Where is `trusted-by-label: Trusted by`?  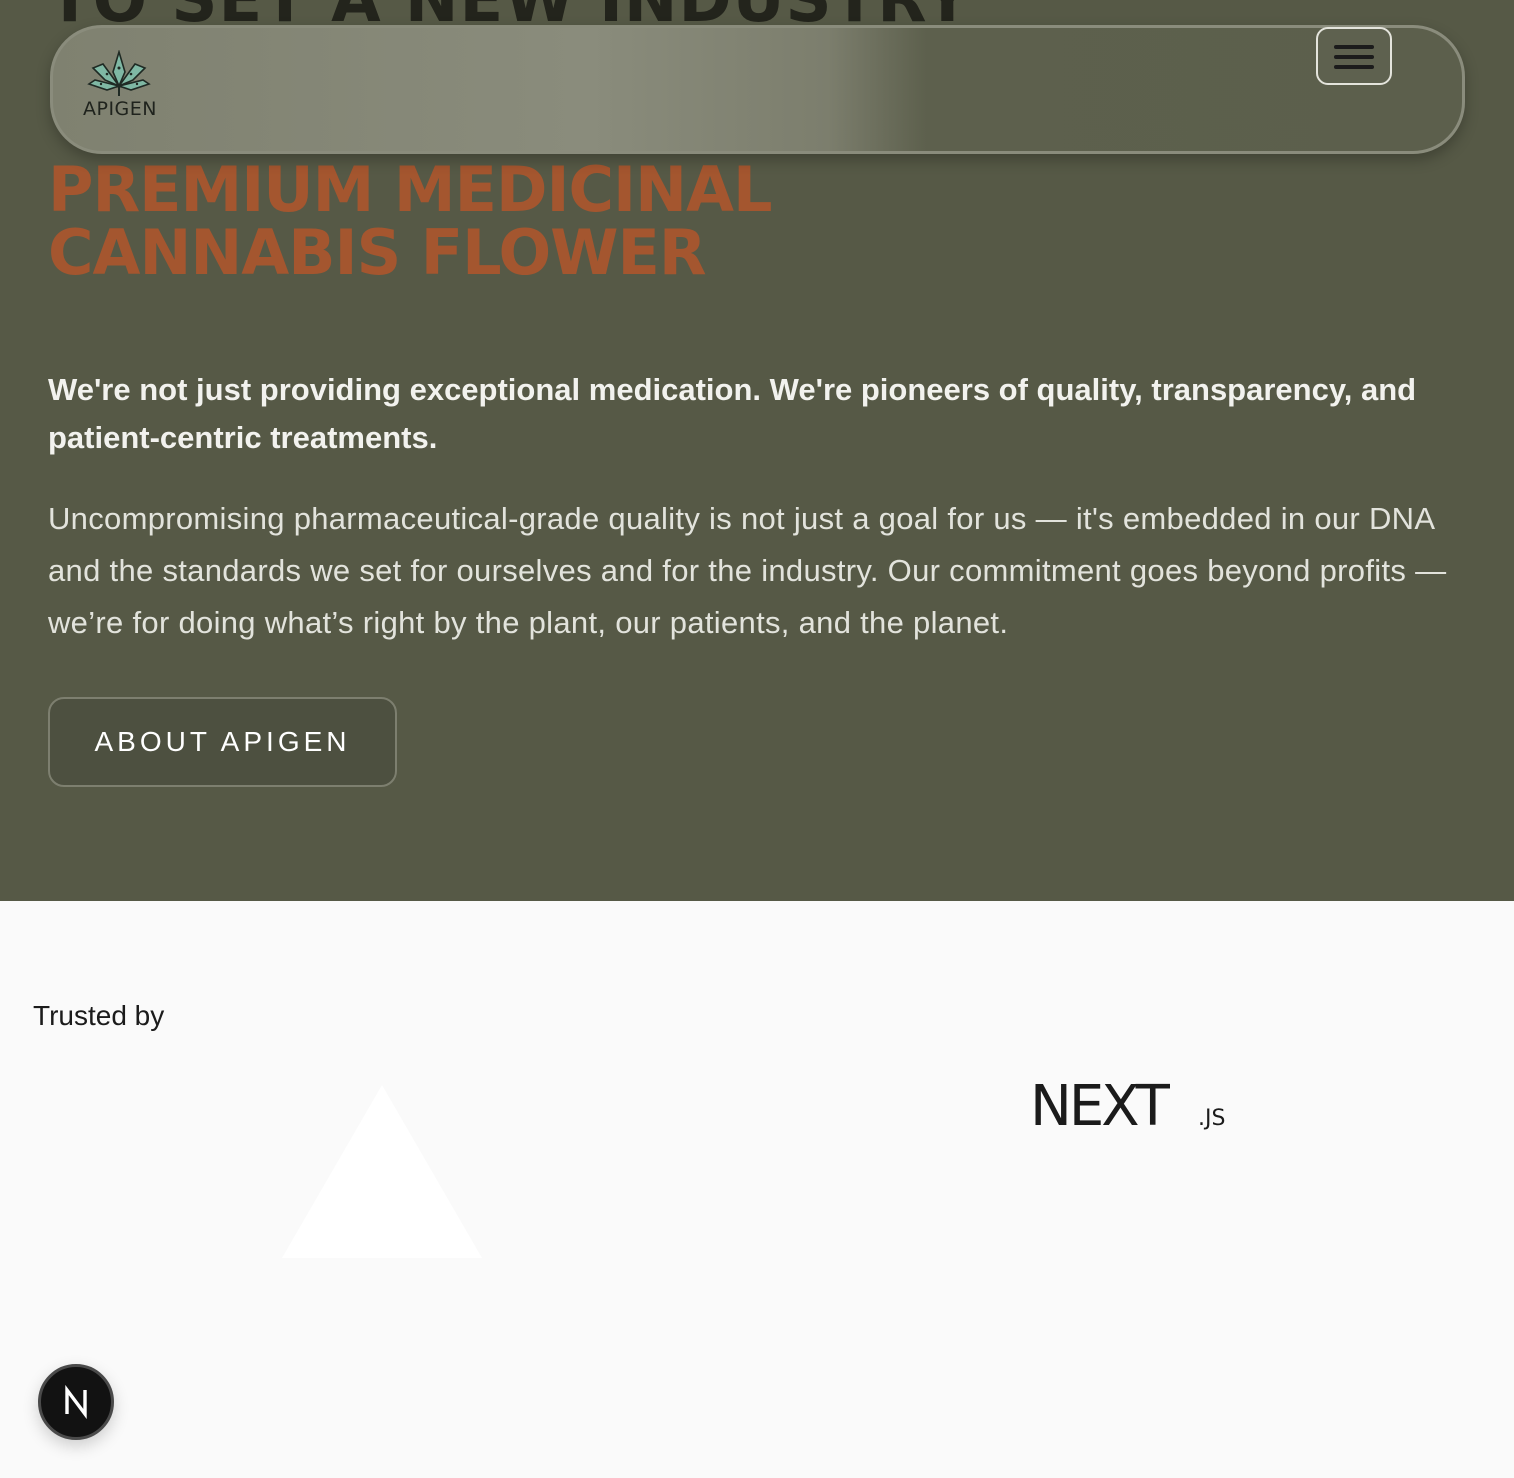
trusted-by-label: Trusted by is located at coordinates (99, 1015).